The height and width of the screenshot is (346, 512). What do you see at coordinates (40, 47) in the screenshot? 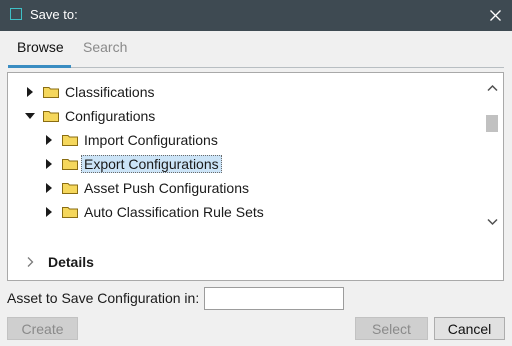
I see `tab-browse: Browse` at bounding box center [40, 47].